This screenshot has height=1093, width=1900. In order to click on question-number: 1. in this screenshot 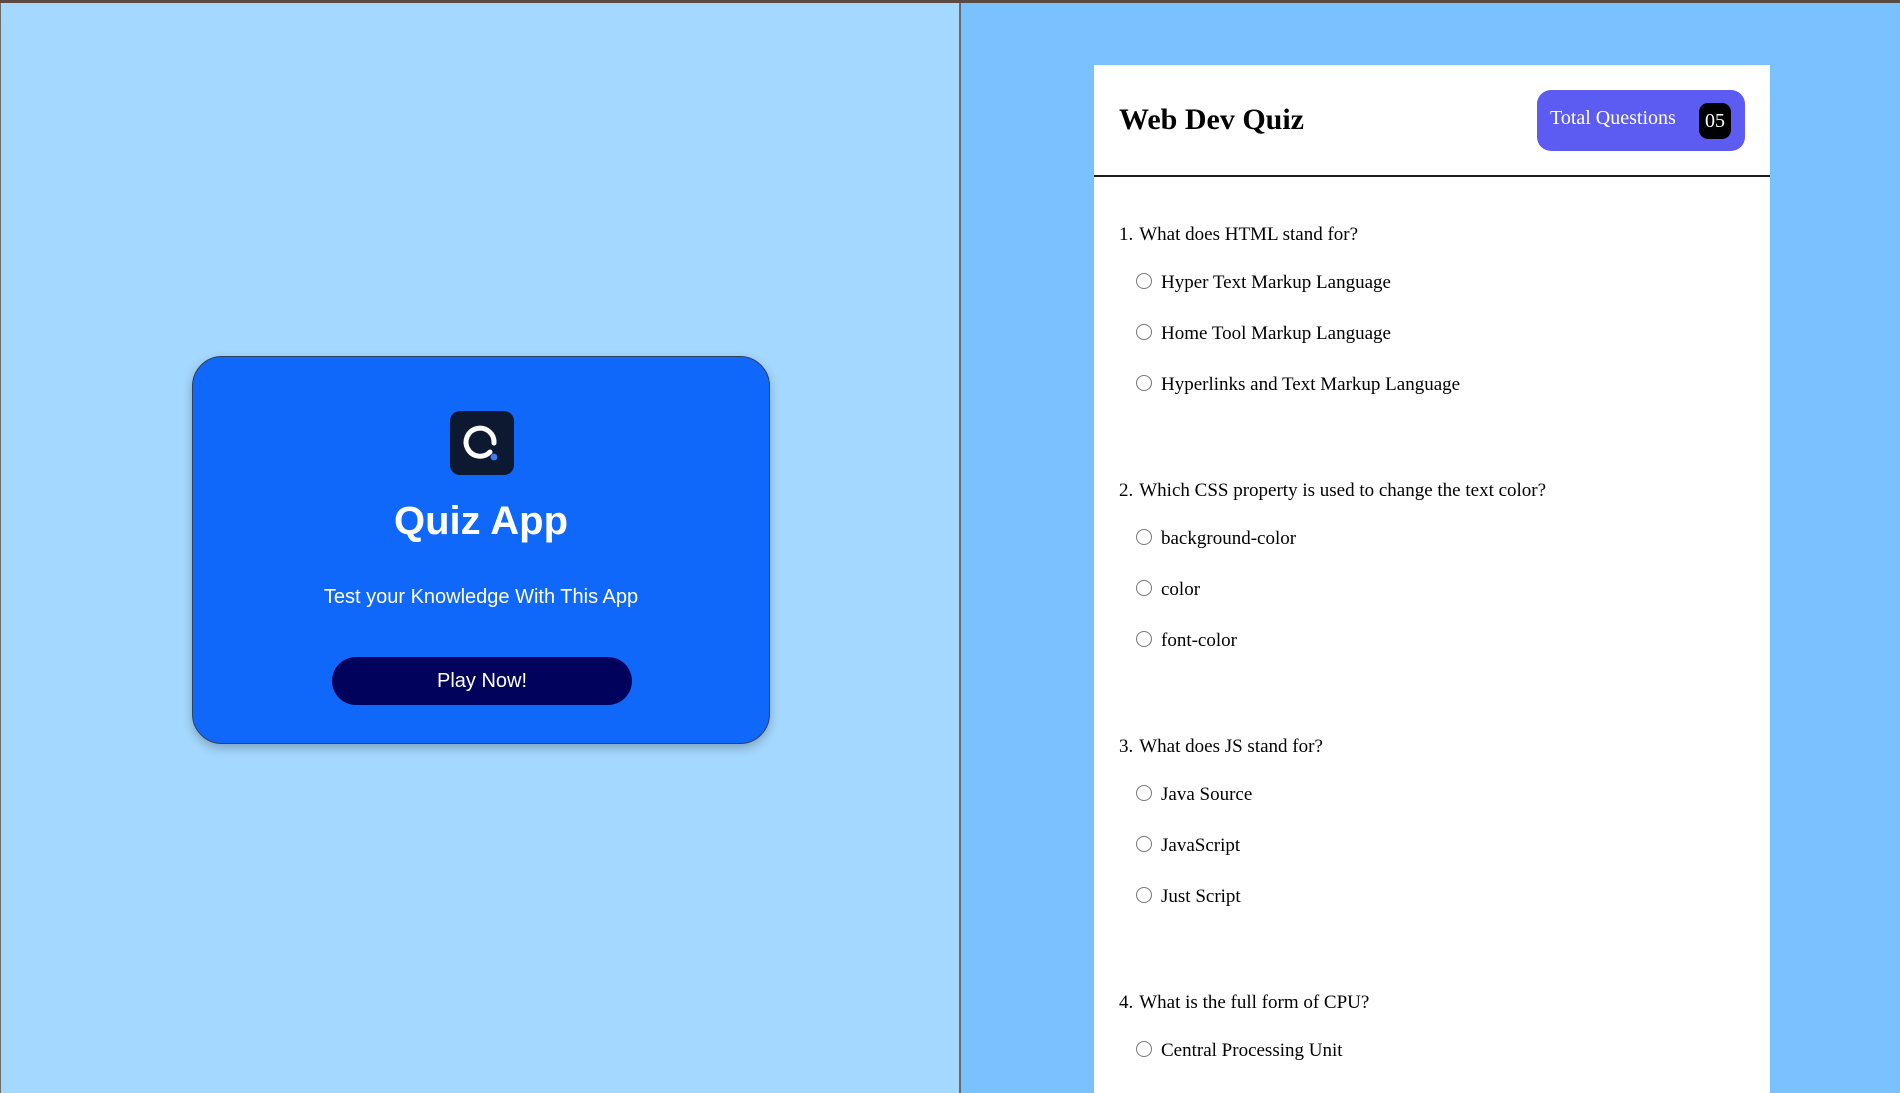, I will do `click(1126, 234)`.